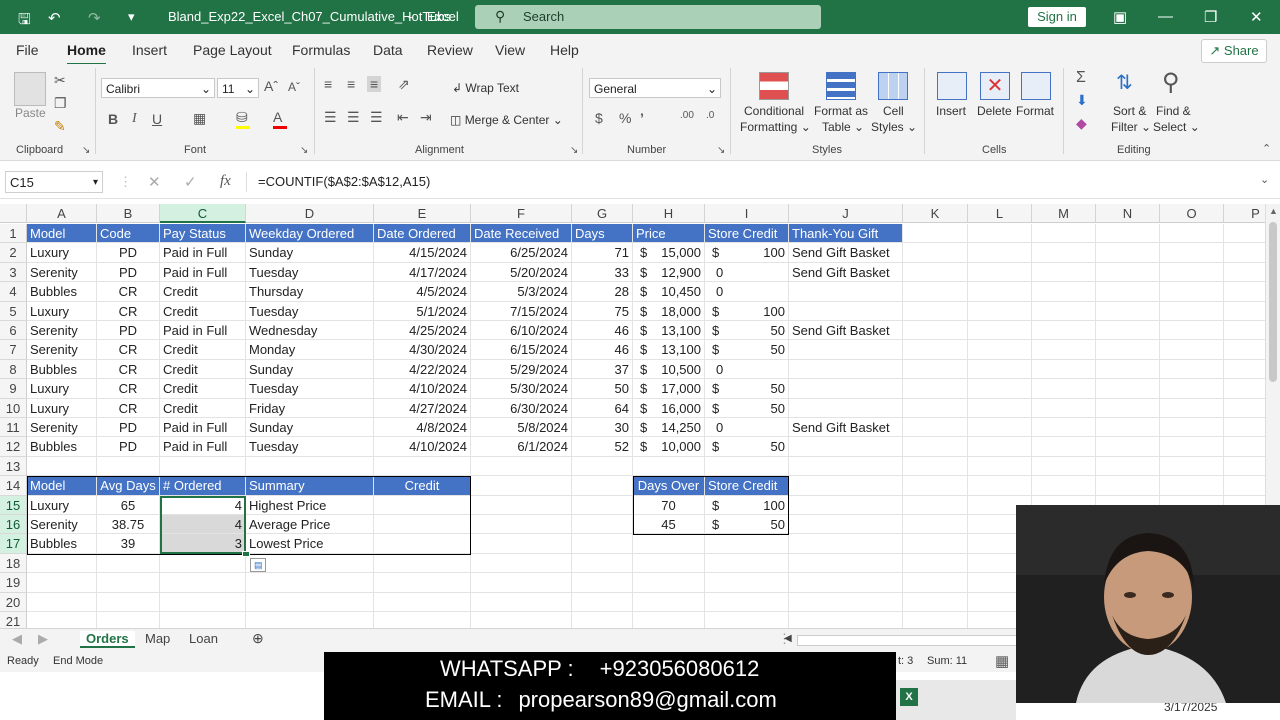 This screenshot has height=720, width=1280. What do you see at coordinates (107, 639) in the screenshot?
I see `sheet-tab-orders: Orders` at bounding box center [107, 639].